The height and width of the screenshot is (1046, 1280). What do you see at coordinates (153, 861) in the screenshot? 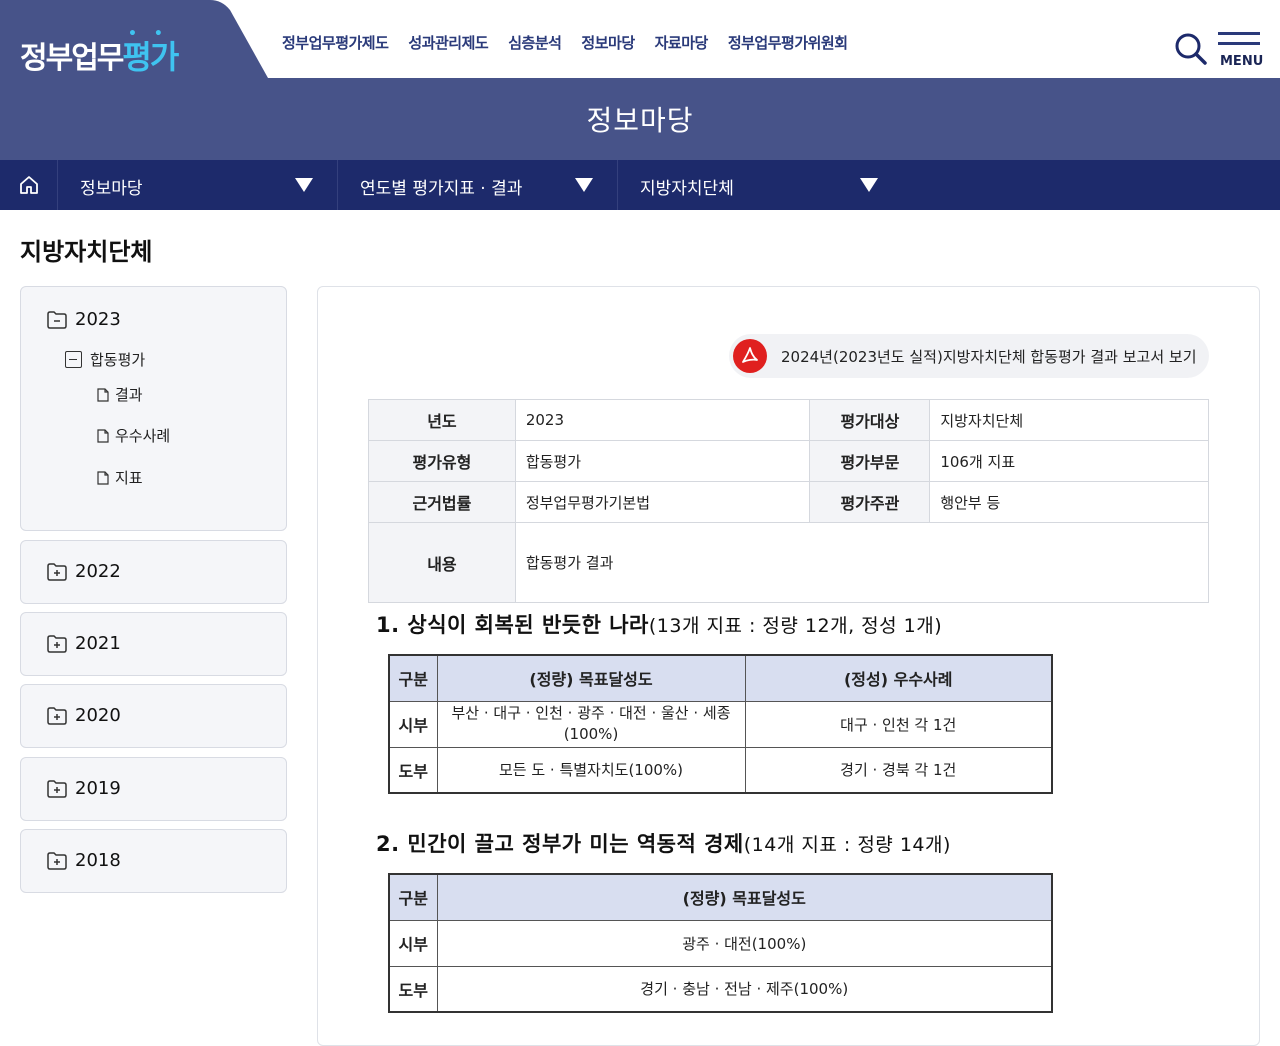
I see `sidebar-year-2018: 2018` at bounding box center [153, 861].